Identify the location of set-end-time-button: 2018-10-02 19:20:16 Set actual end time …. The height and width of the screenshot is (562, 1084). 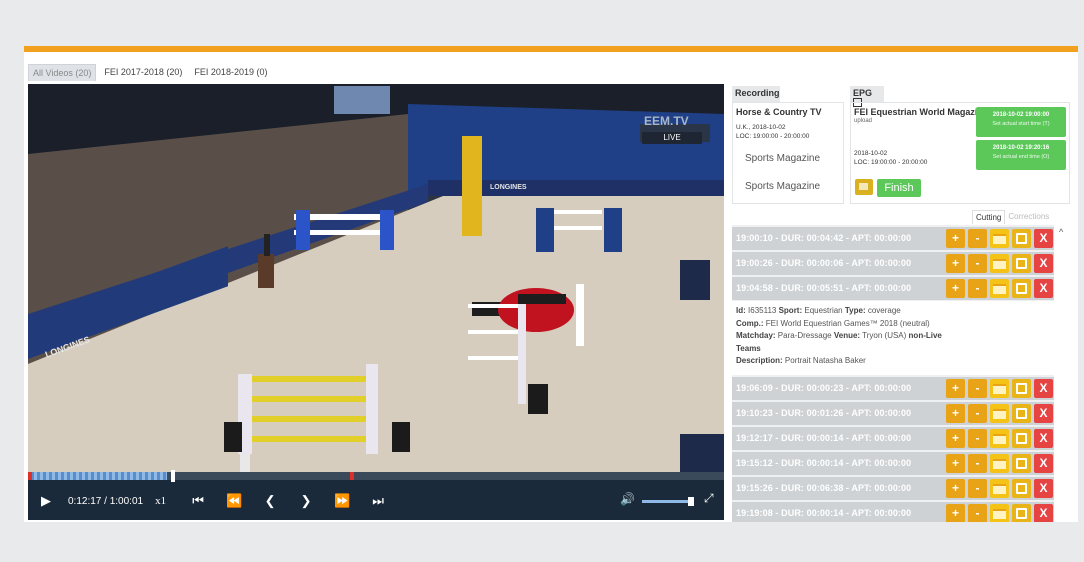
(1021, 155).